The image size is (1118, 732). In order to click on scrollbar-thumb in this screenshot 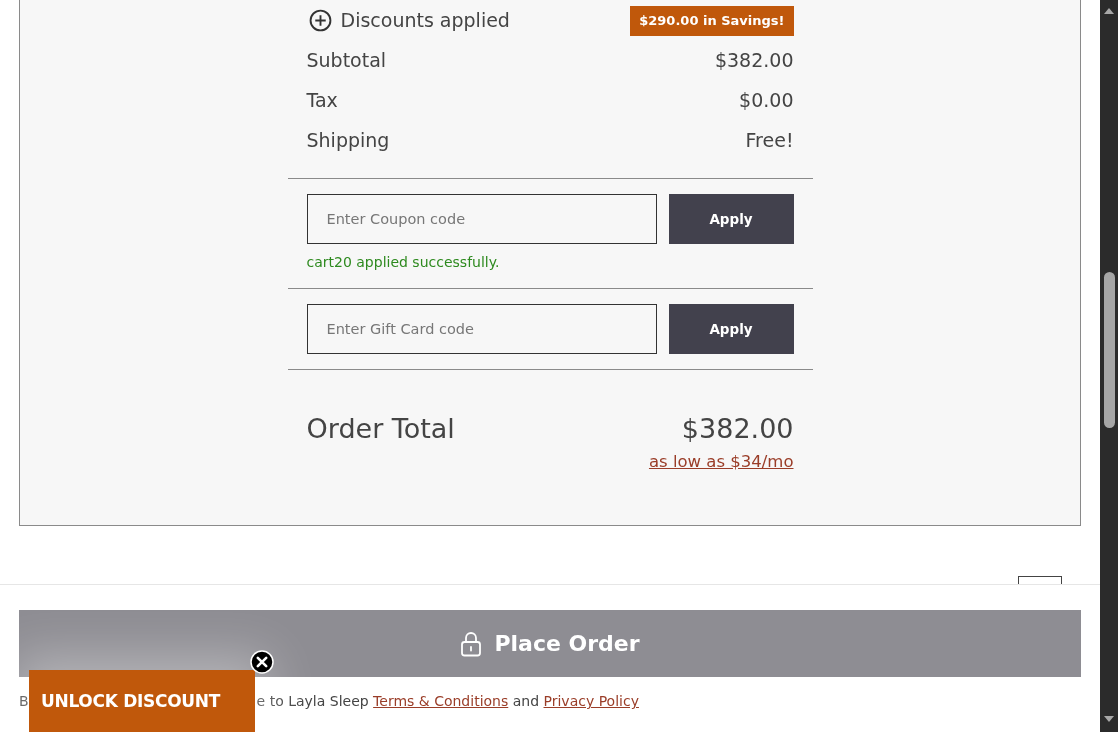, I will do `click(1109, 350)`.